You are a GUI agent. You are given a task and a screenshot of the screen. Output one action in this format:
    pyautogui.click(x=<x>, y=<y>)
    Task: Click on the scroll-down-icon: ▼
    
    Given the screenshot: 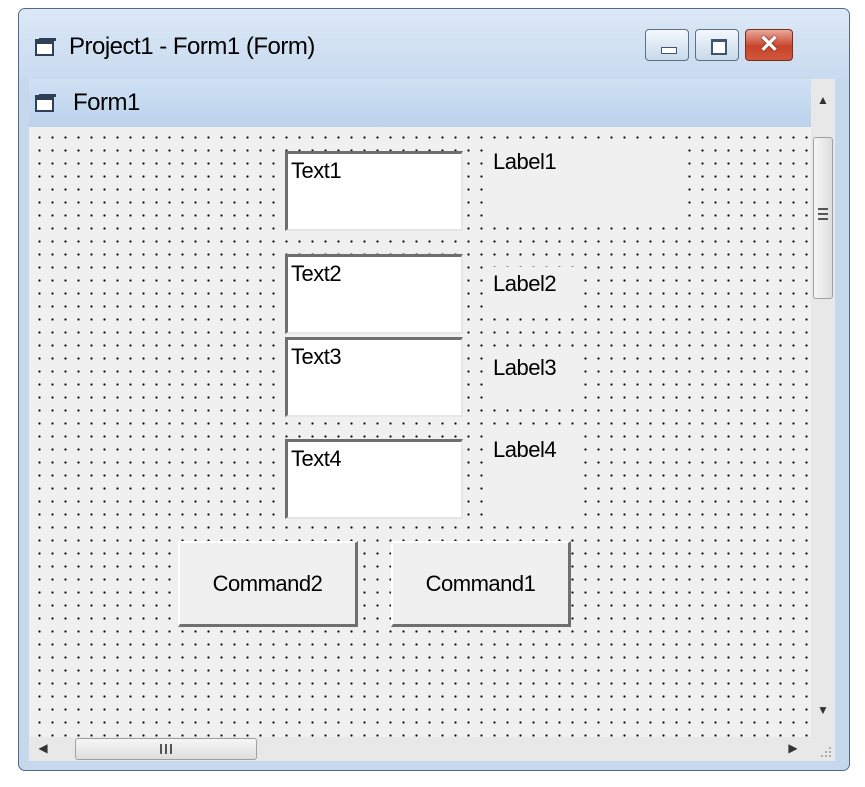 What is the action you would take?
    pyautogui.click(x=823, y=710)
    